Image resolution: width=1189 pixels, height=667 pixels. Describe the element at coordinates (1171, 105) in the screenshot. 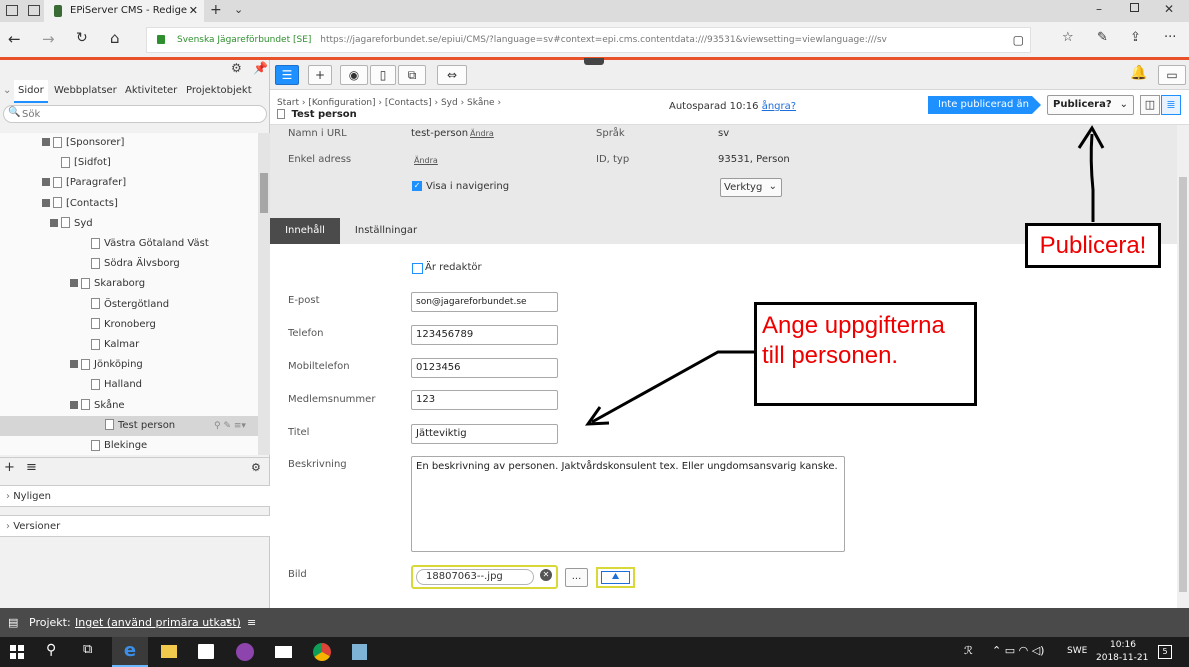

I see `layout-list-button: ≣` at that location.